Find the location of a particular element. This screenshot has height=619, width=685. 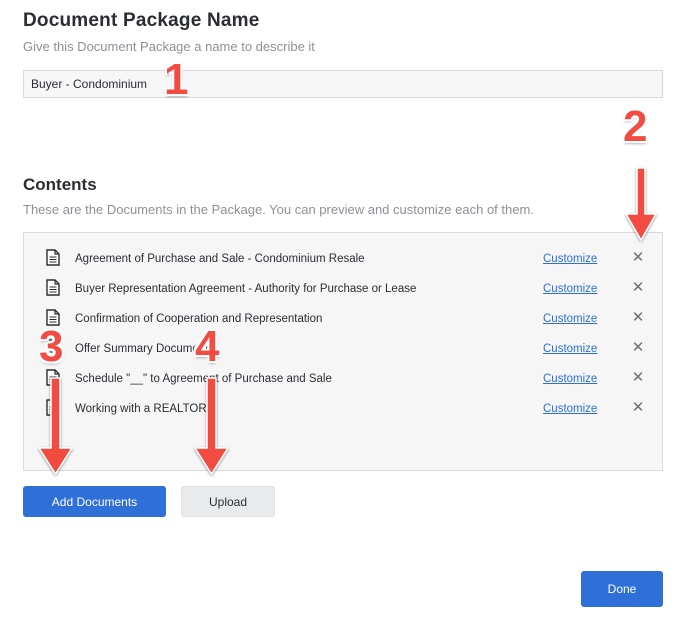

page-title: Document Package Name is located at coordinates (141, 20).